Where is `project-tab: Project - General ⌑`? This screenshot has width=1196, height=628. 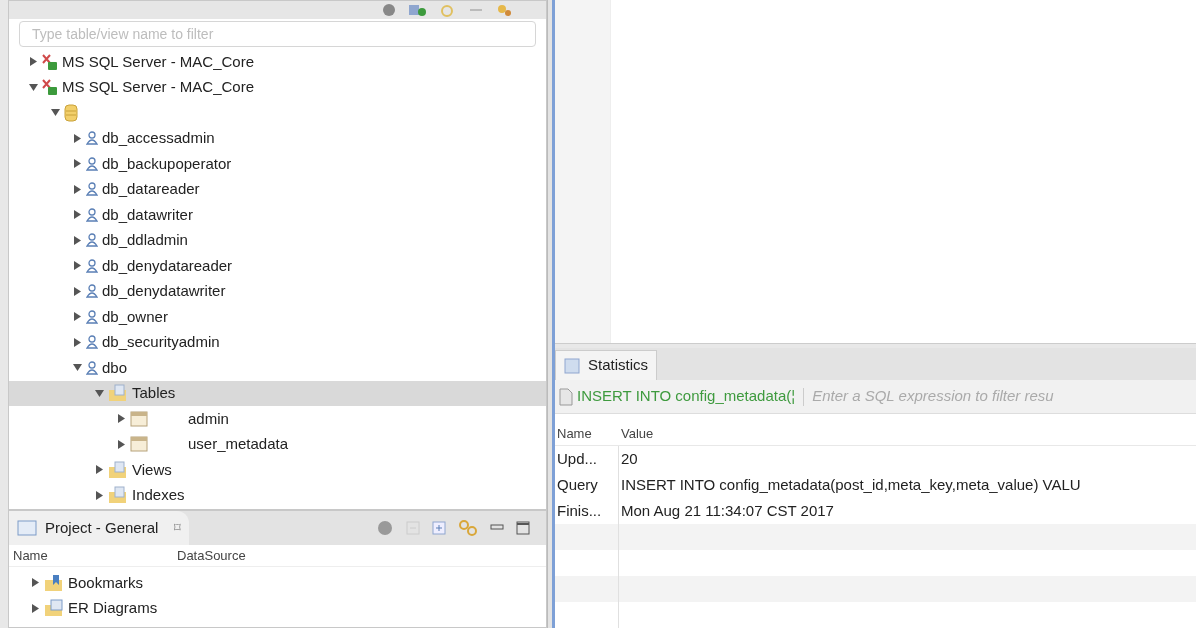 project-tab: Project - General ⌑ is located at coordinates (99, 528).